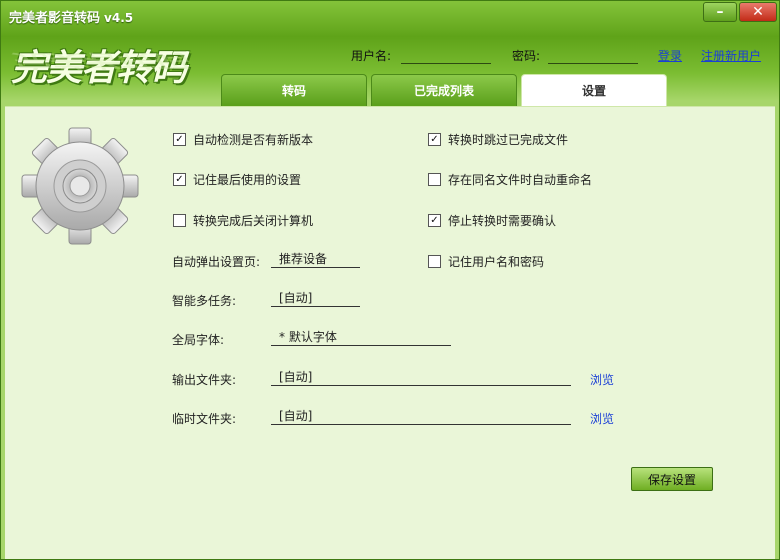 This screenshot has width=780, height=560. I want to click on checkbox-label: 转换完成后关闭计算机, so click(253, 221).